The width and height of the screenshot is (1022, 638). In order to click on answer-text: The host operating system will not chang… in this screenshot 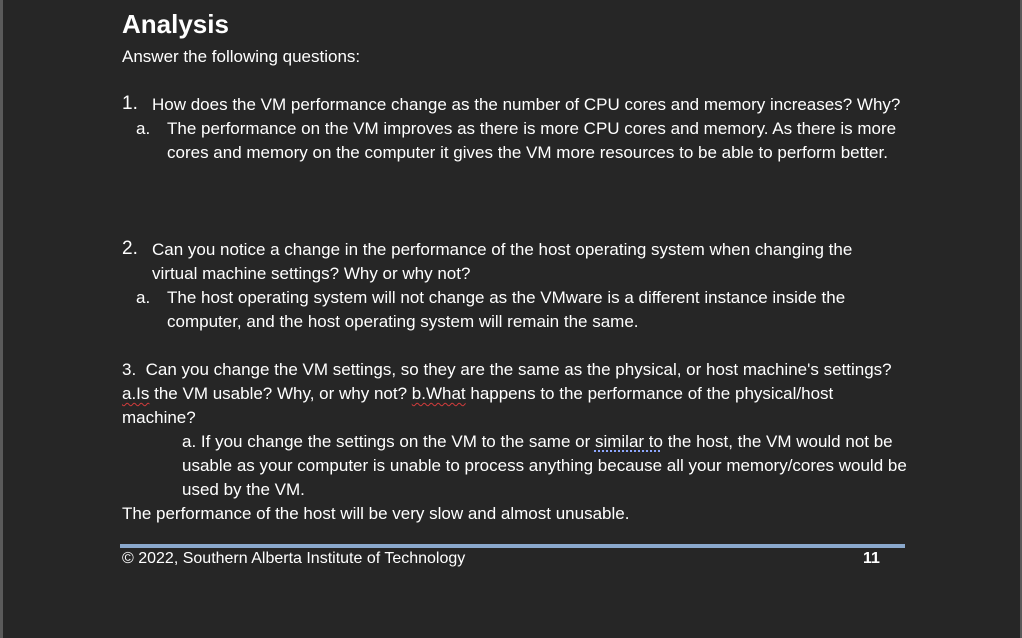, I will do `click(506, 309)`.